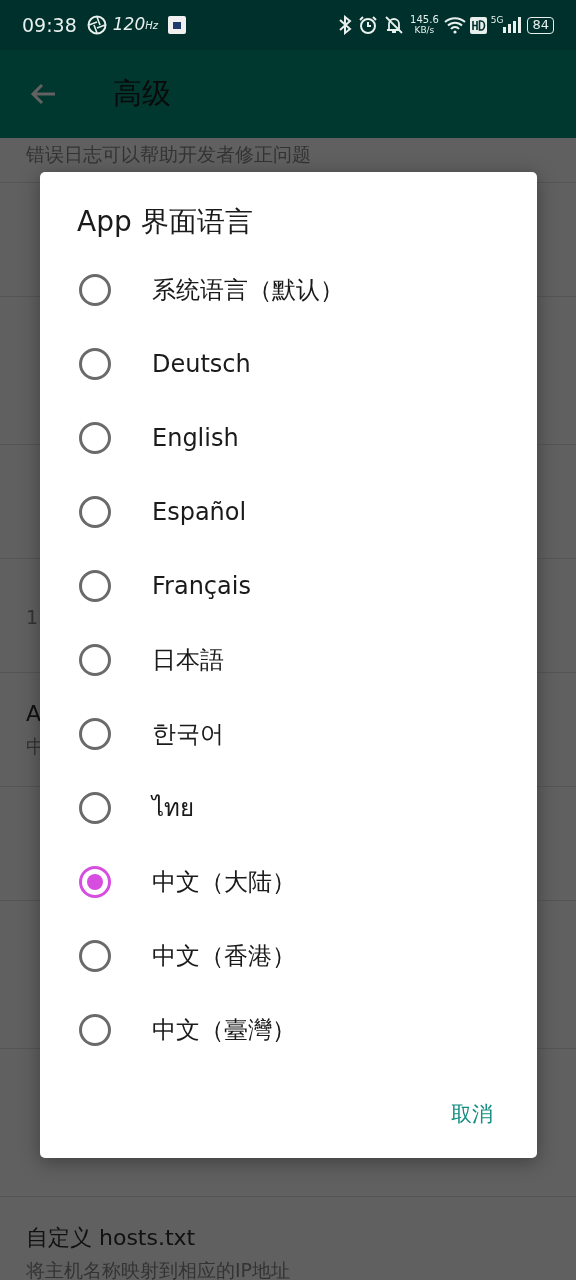 Image resolution: width=576 pixels, height=1280 pixels. What do you see at coordinates (288, 438) in the screenshot?
I see `language-option: English` at bounding box center [288, 438].